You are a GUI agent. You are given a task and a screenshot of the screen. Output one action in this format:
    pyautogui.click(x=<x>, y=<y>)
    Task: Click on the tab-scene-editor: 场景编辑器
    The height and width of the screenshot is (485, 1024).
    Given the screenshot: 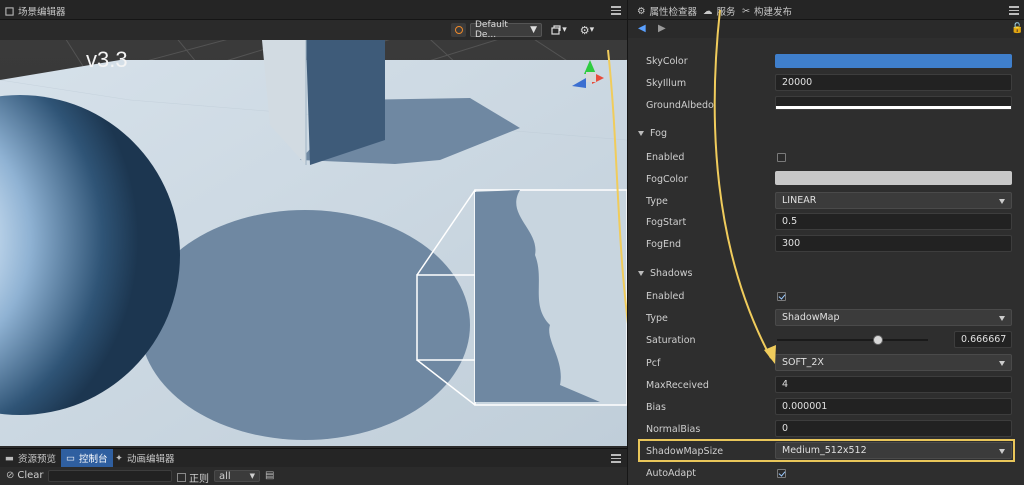 What is the action you would take?
    pyautogui.click(x=35, y=11)
    